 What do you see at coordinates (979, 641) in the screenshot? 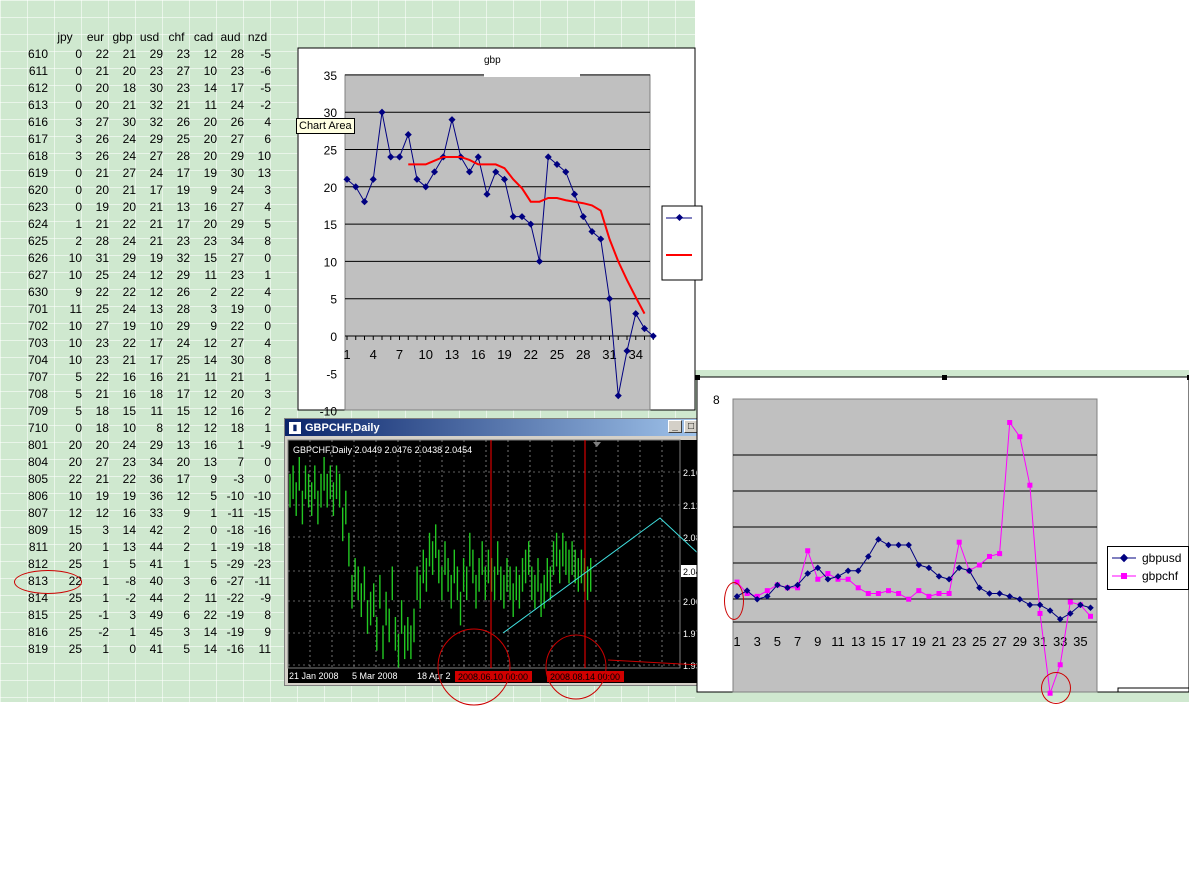
I see `x-tick-label: 25` at bounding box center [979, 641].